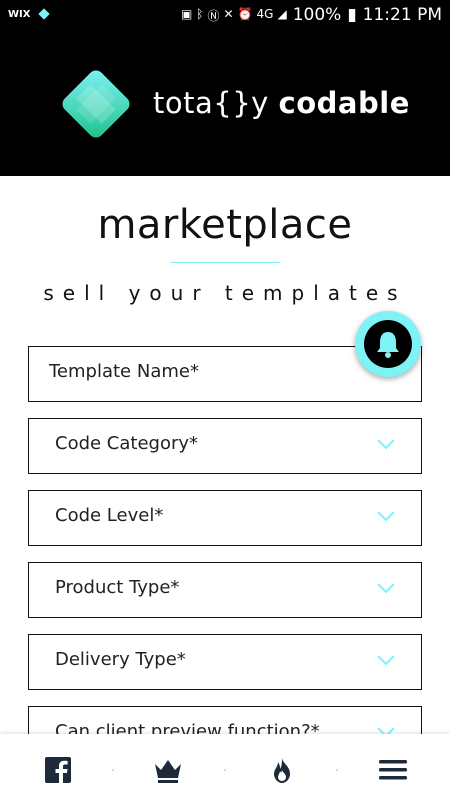 Image resolution: width=450 pixels, height=800 pixels. What do you see at coordinates (211, 103) in the screenshot?
I see `logo-text-light: tota{}y` at bounding box center [211, 103].